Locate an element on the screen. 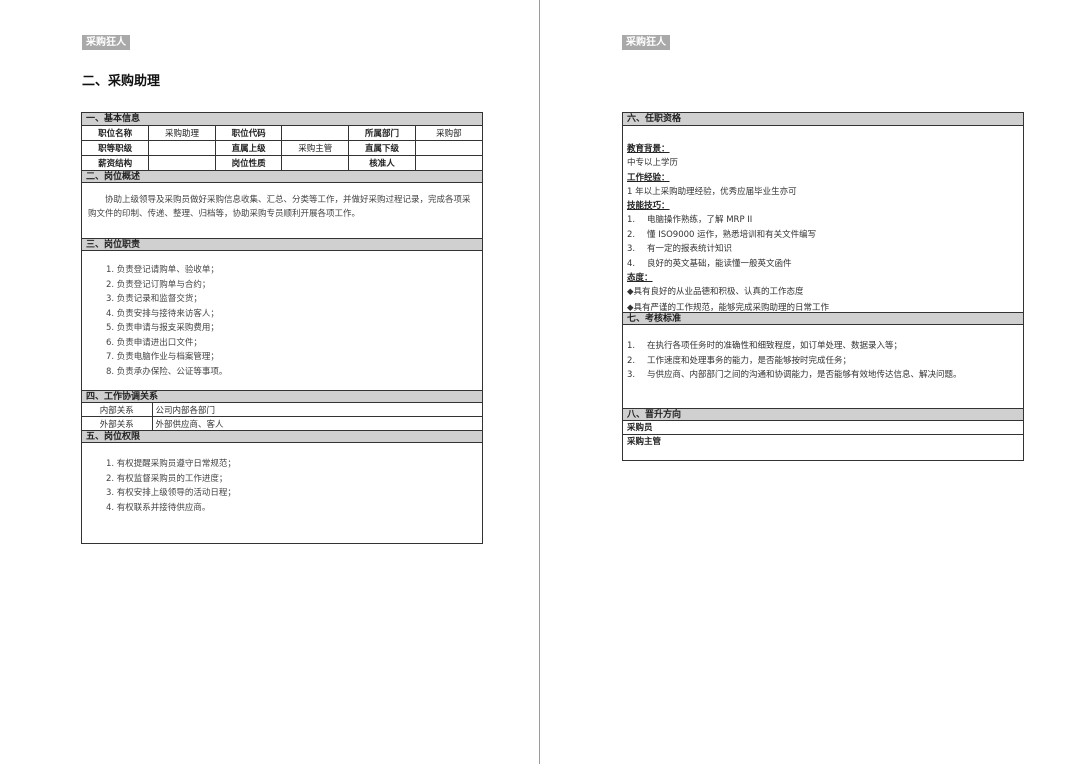  list-item: 4. 良好的英文基础，能读懂一般英文函件 is located at coordinates (709, 263).